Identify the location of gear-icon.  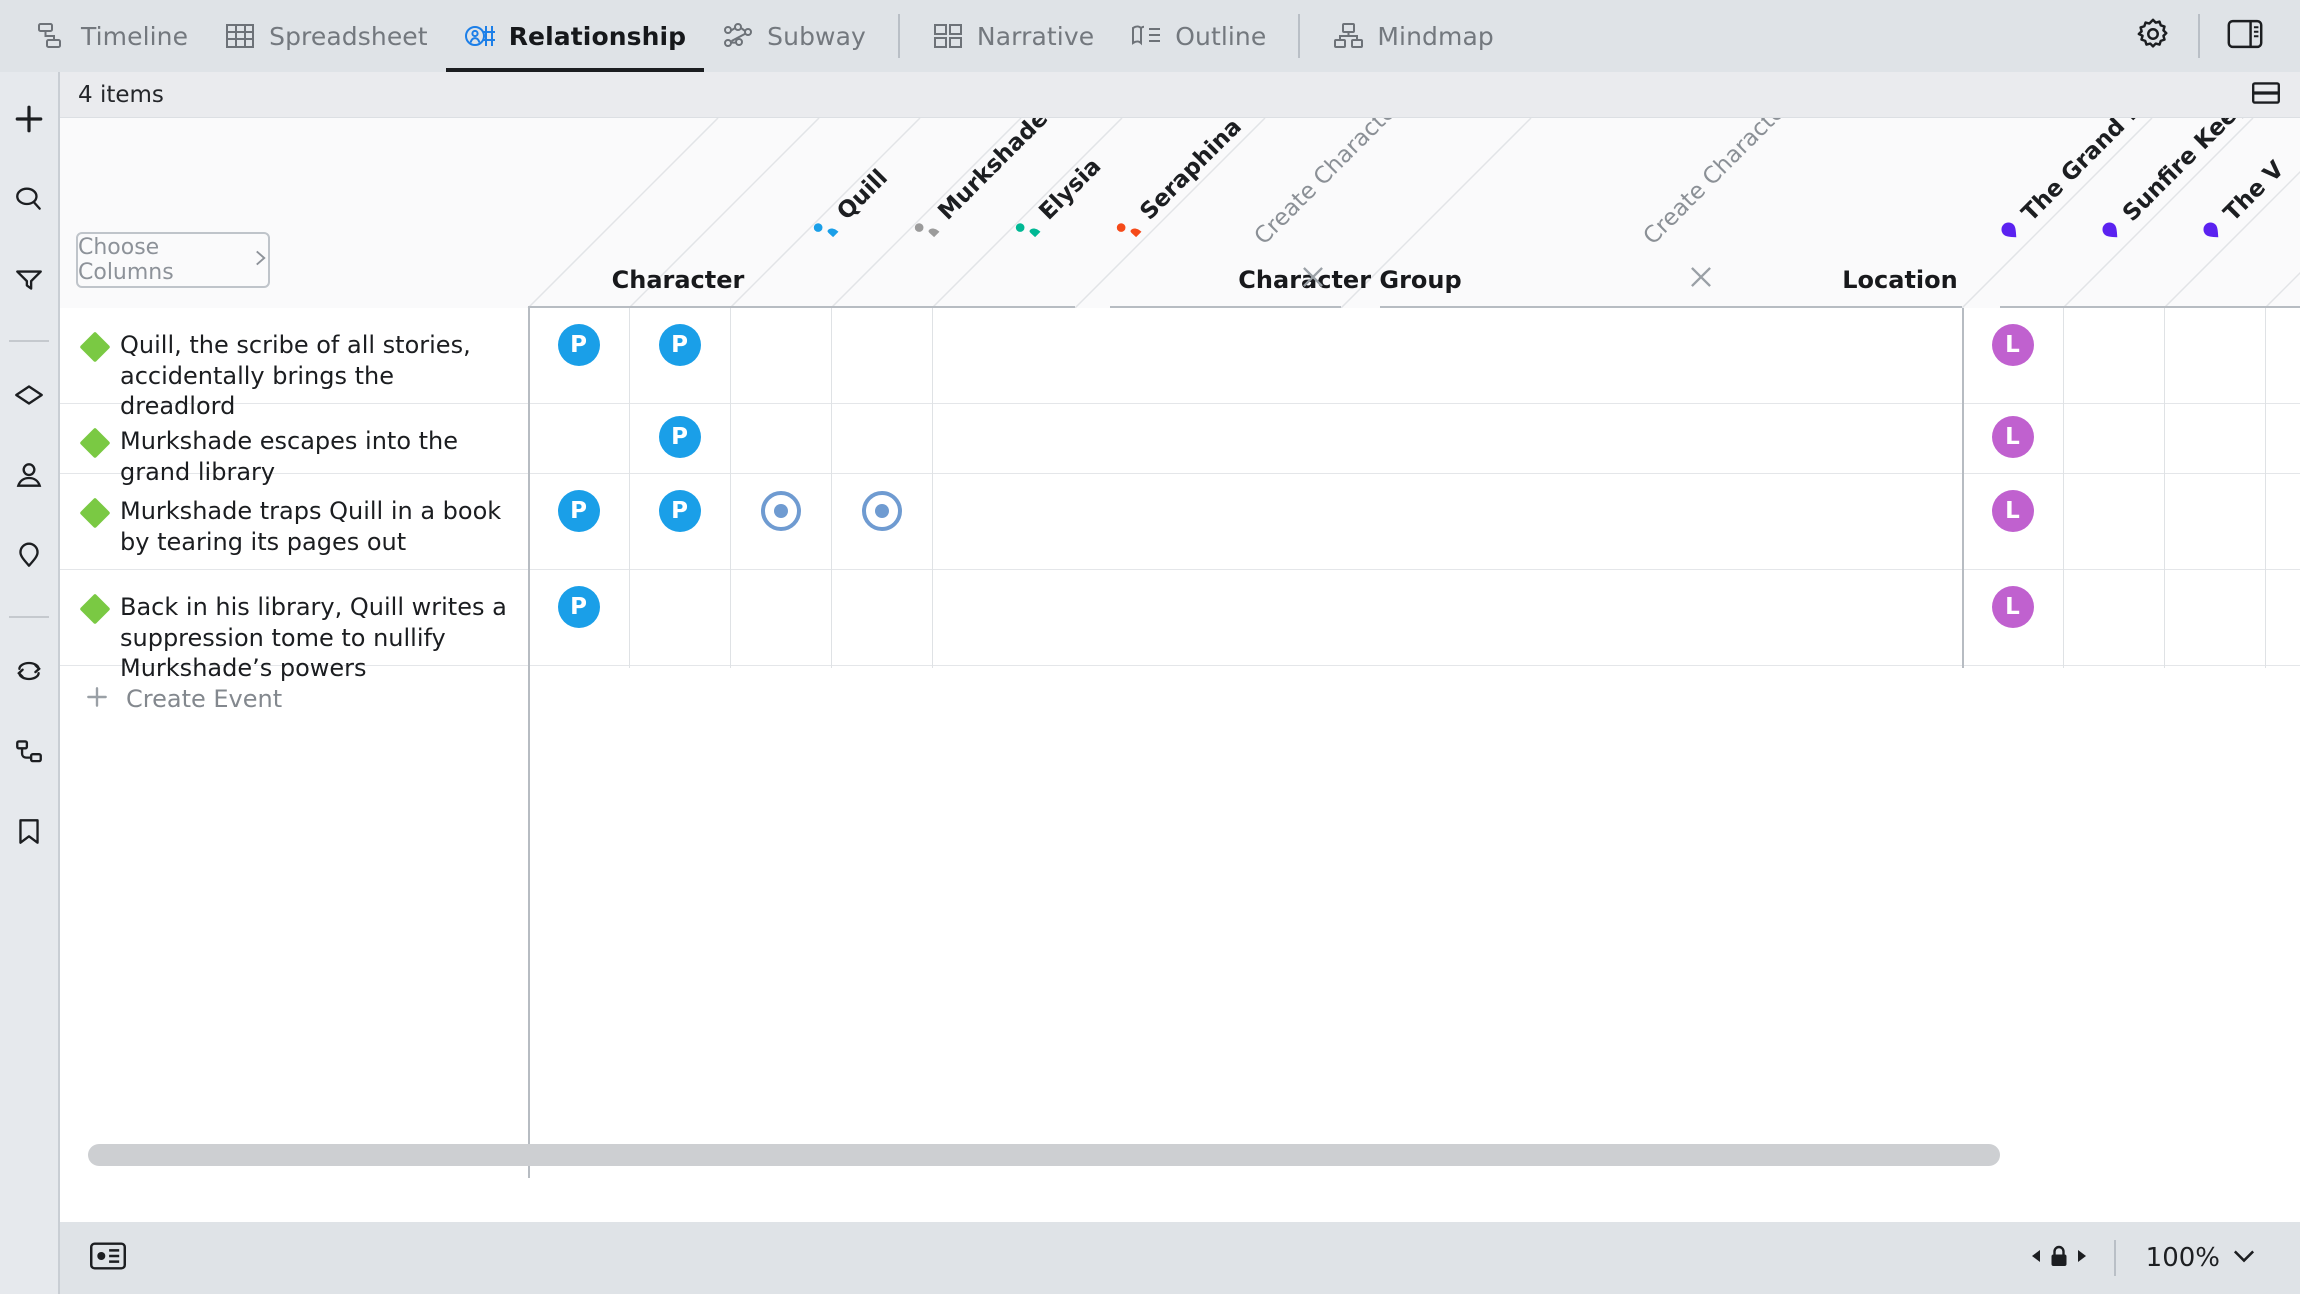
(2153, 36).